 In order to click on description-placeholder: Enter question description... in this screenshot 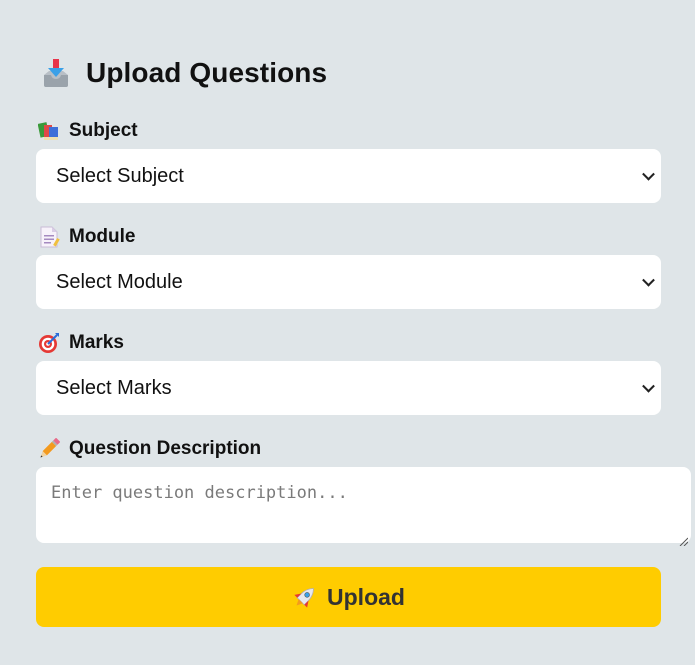, I will do `click(199, 493)`.